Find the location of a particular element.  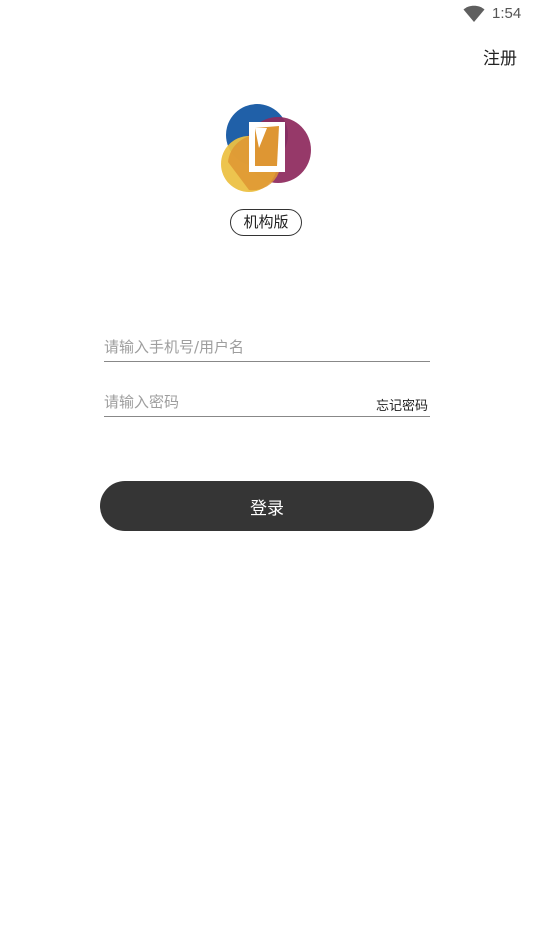

forgot-password-link: 忘记密码 is located at coordinates (402, 404).